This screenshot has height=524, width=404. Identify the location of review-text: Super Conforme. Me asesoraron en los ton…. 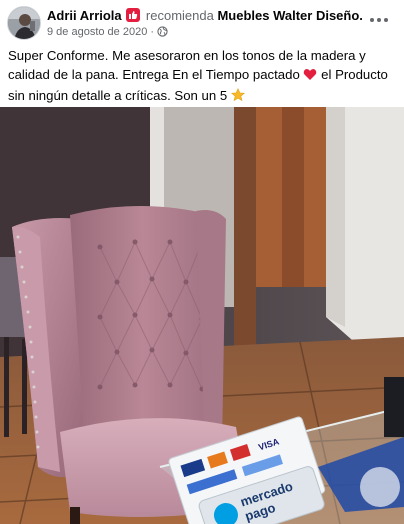
(203, 76).